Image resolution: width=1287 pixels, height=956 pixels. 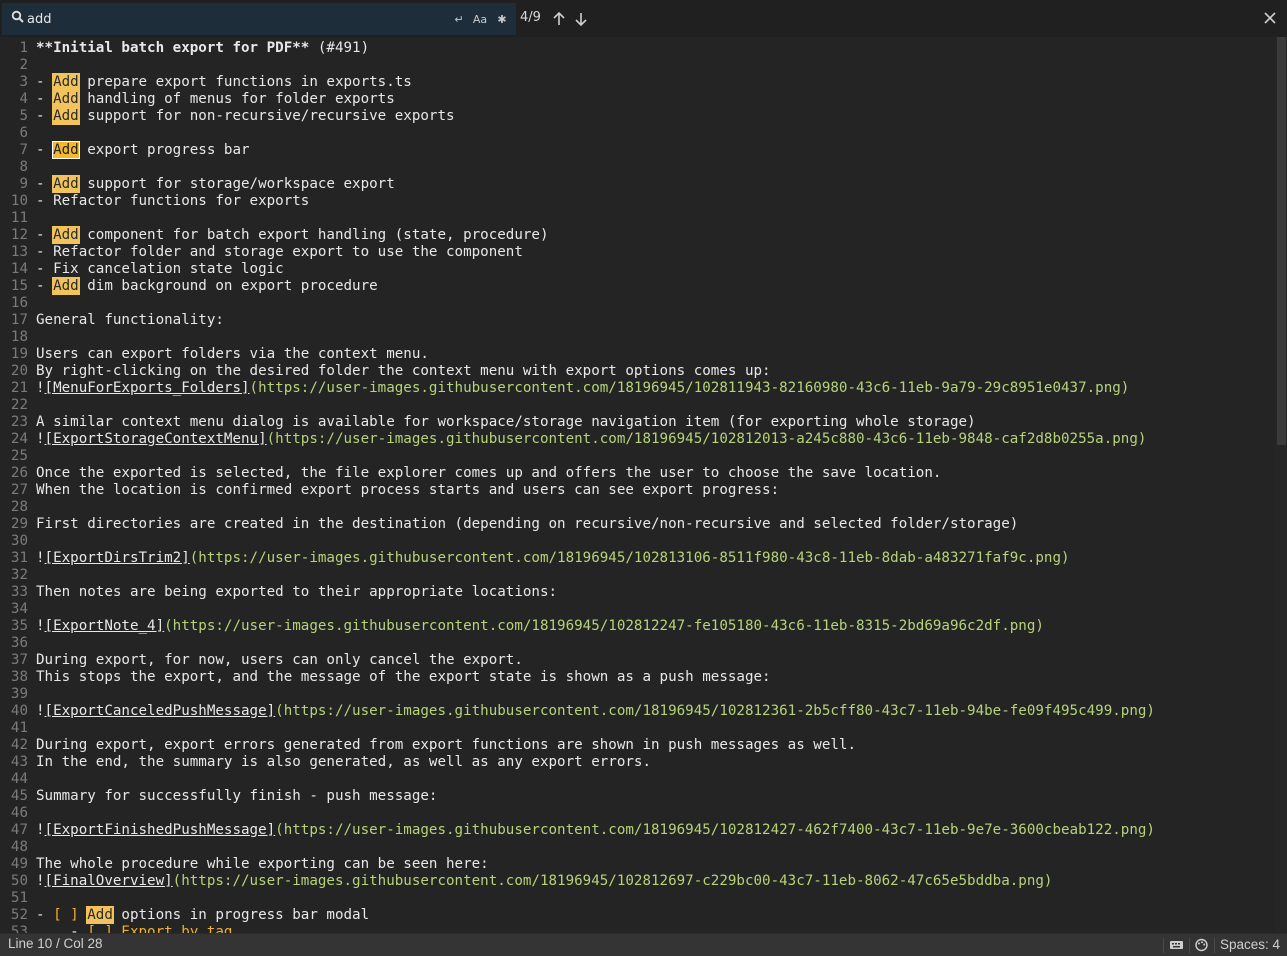 What do you see at coordinates (480, 19) in the screenshot?
I see `match-case-icon: Aa` at bounding box center [480, 19].